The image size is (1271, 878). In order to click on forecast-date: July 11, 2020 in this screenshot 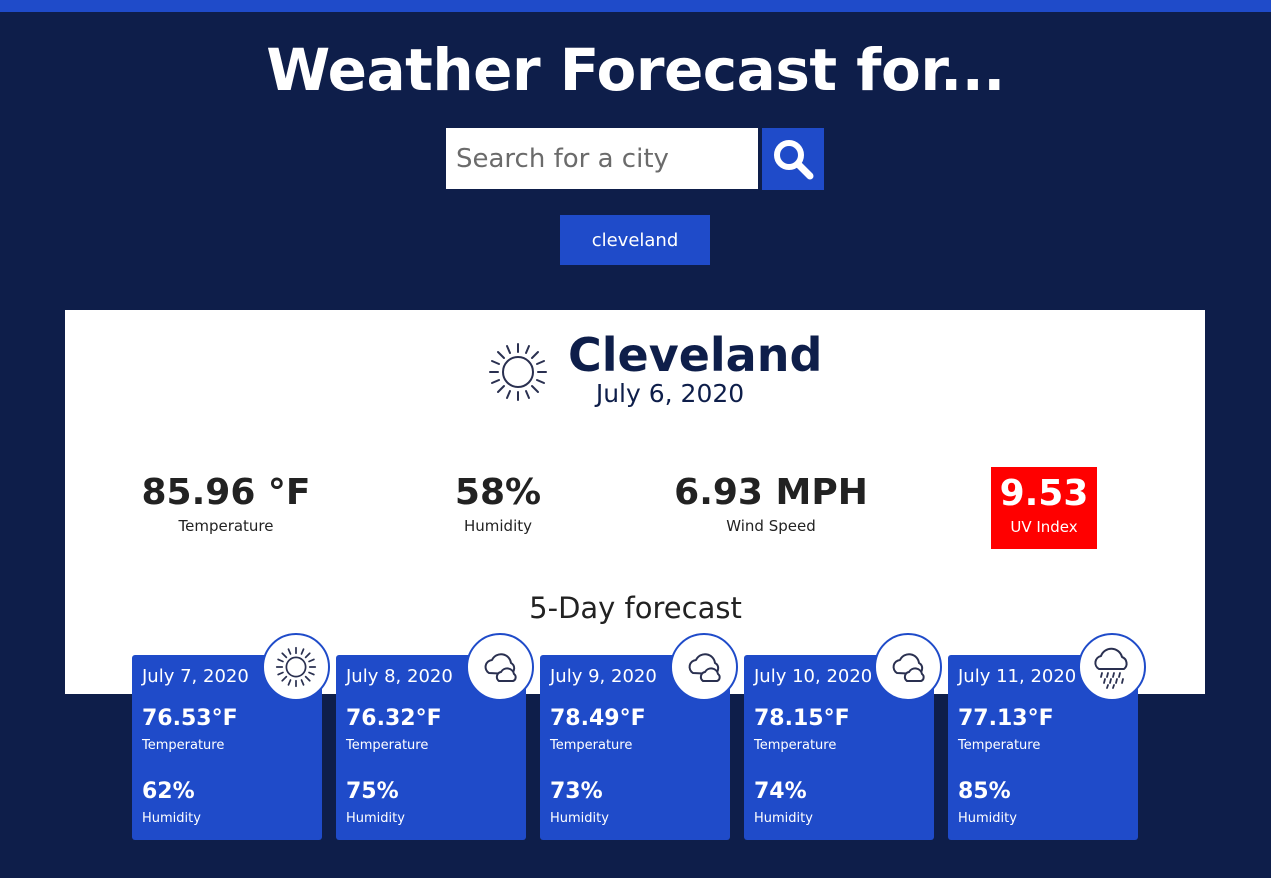, I will do `click(1017, 676)`.